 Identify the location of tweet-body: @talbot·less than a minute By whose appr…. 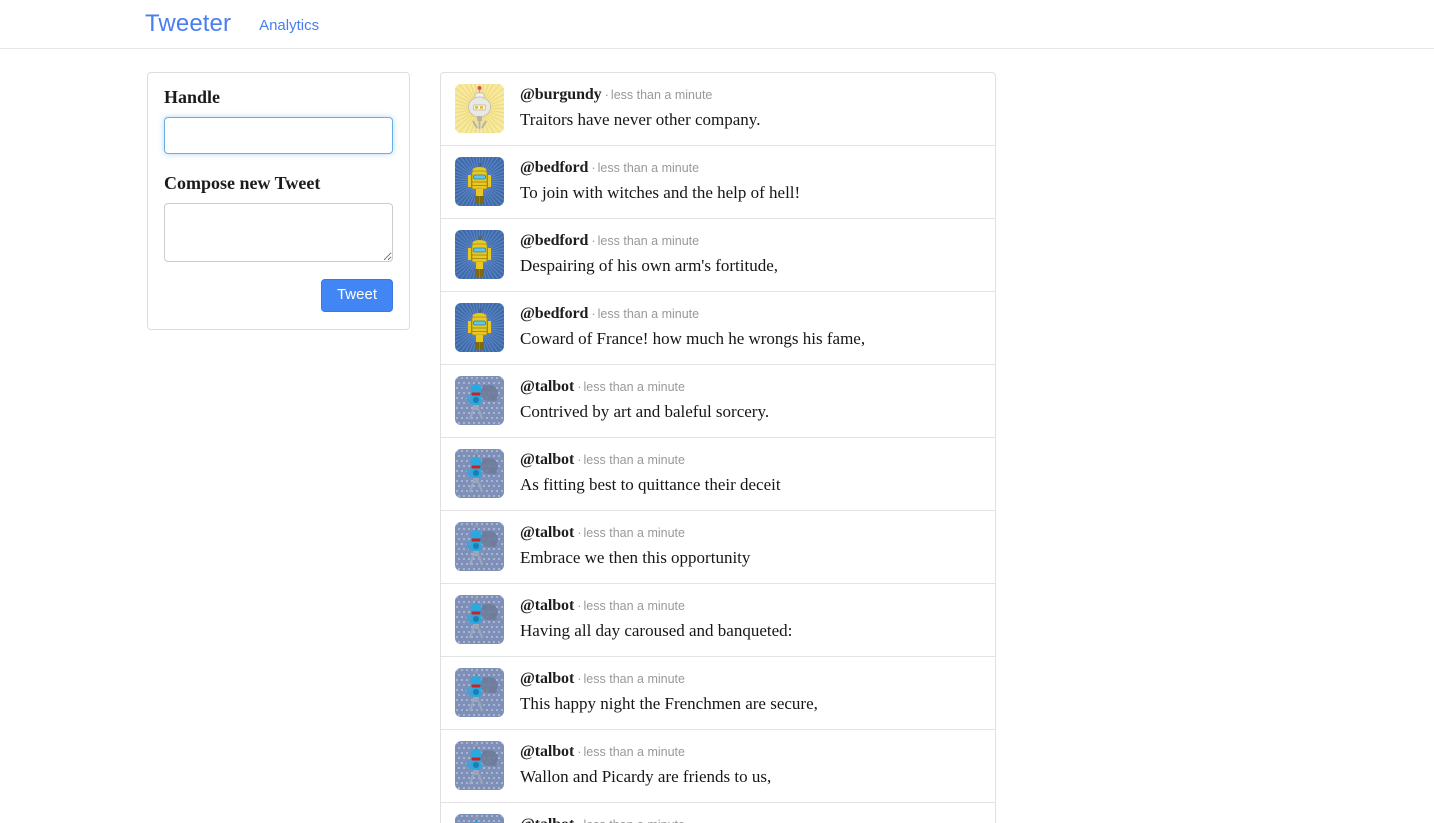
(661, 818).